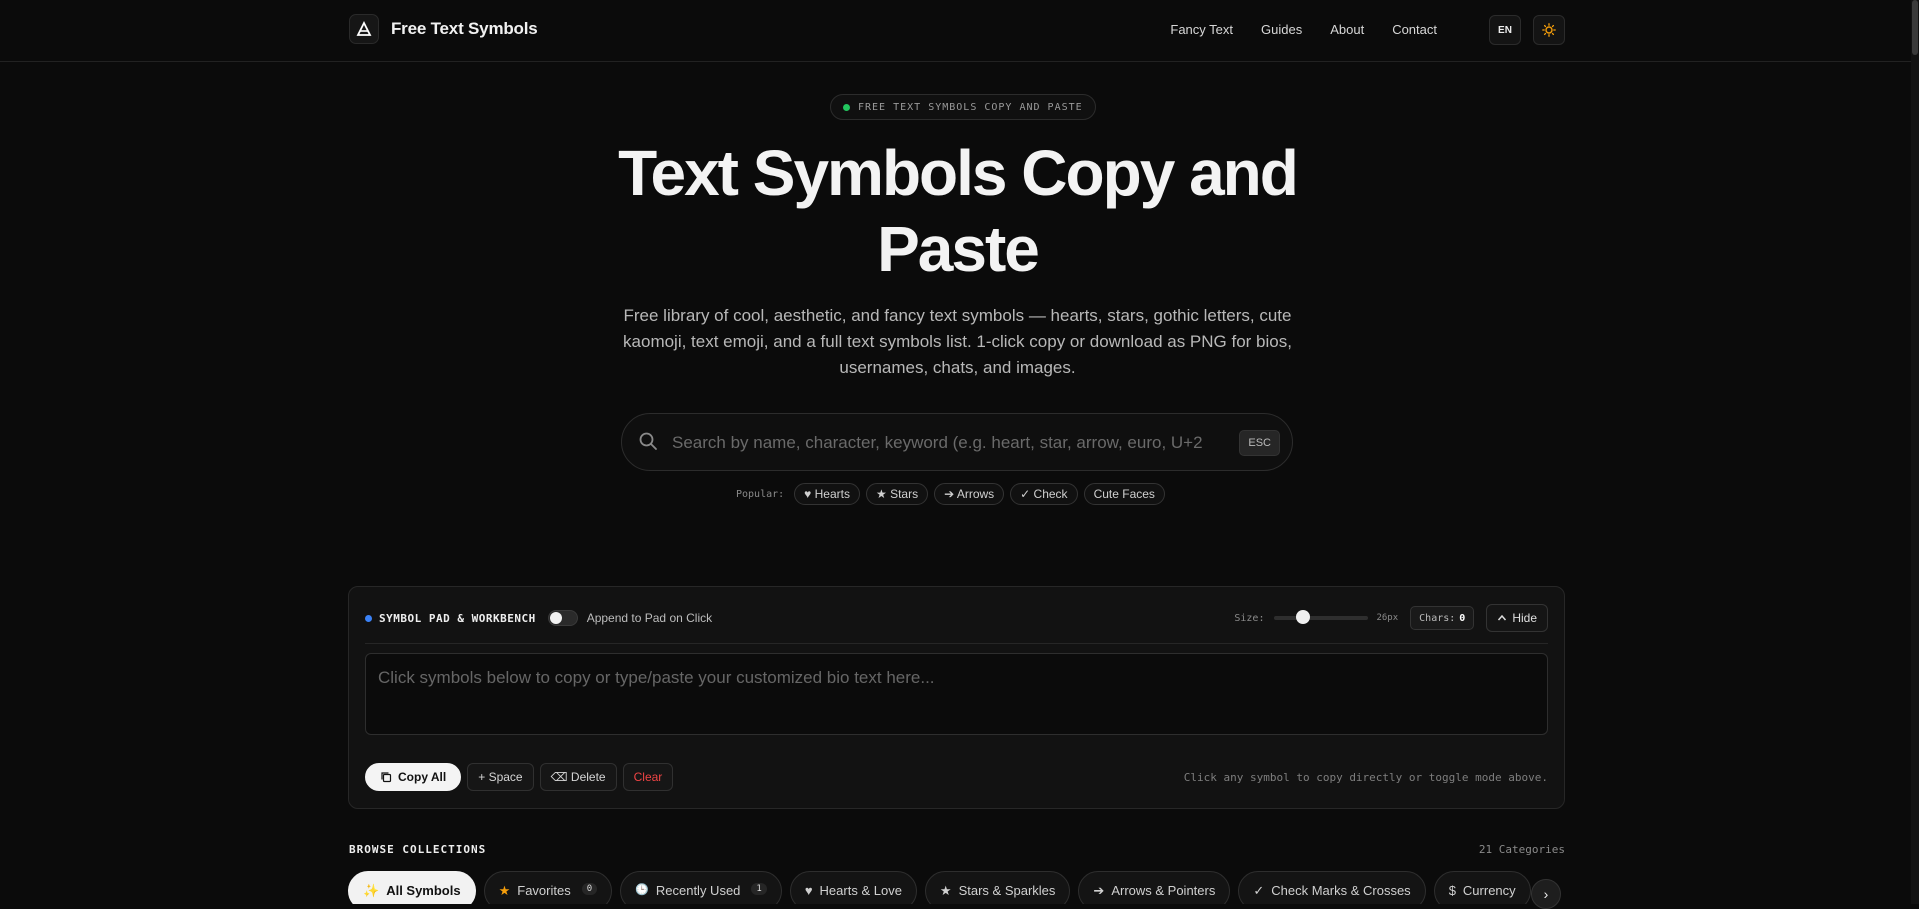 The width and height of the screenshot is (1919, 909). Describe the element at coordinates (1259, 443) in the screenshot. I see `esc-shortcut: ESC` at that location.